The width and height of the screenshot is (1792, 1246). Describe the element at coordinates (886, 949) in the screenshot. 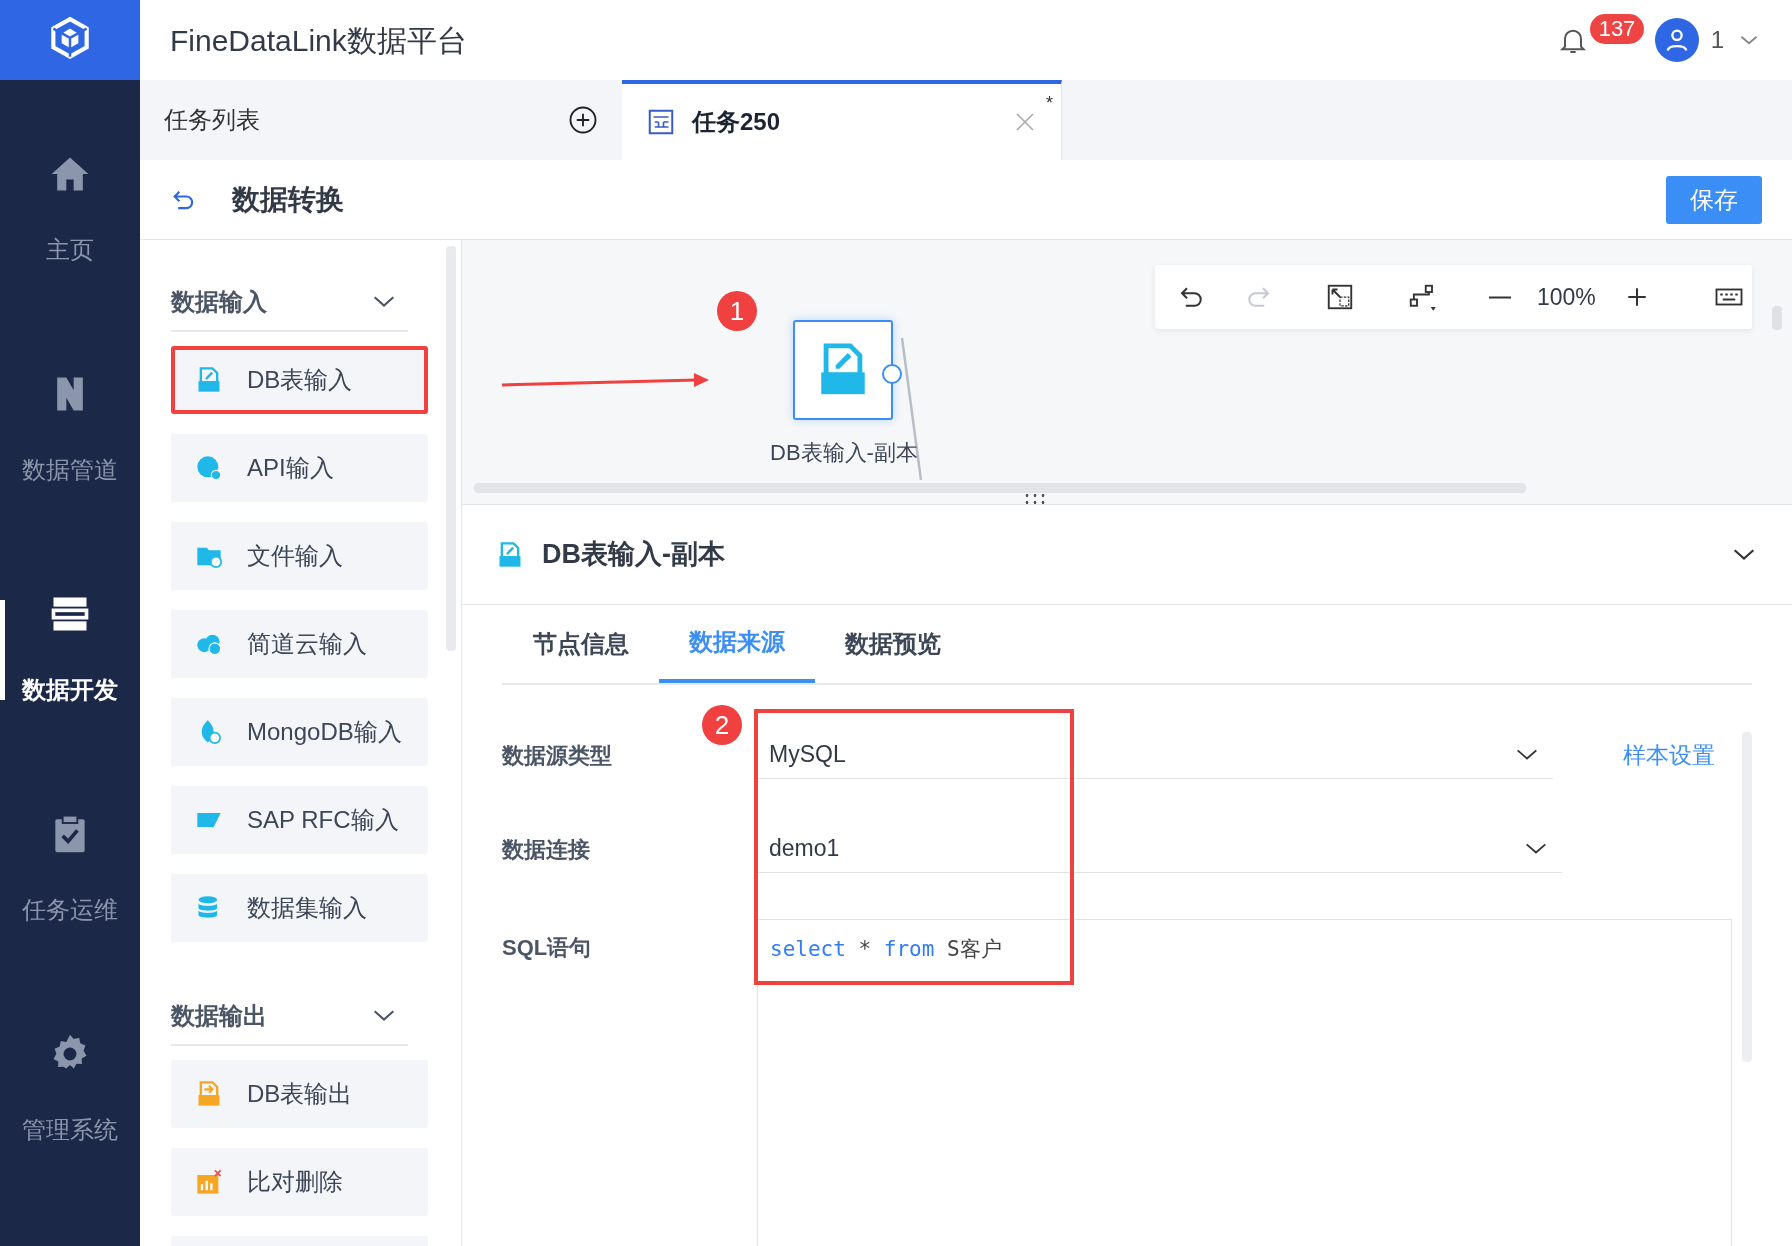

I see `sql-code: select * from S客户` at that location.